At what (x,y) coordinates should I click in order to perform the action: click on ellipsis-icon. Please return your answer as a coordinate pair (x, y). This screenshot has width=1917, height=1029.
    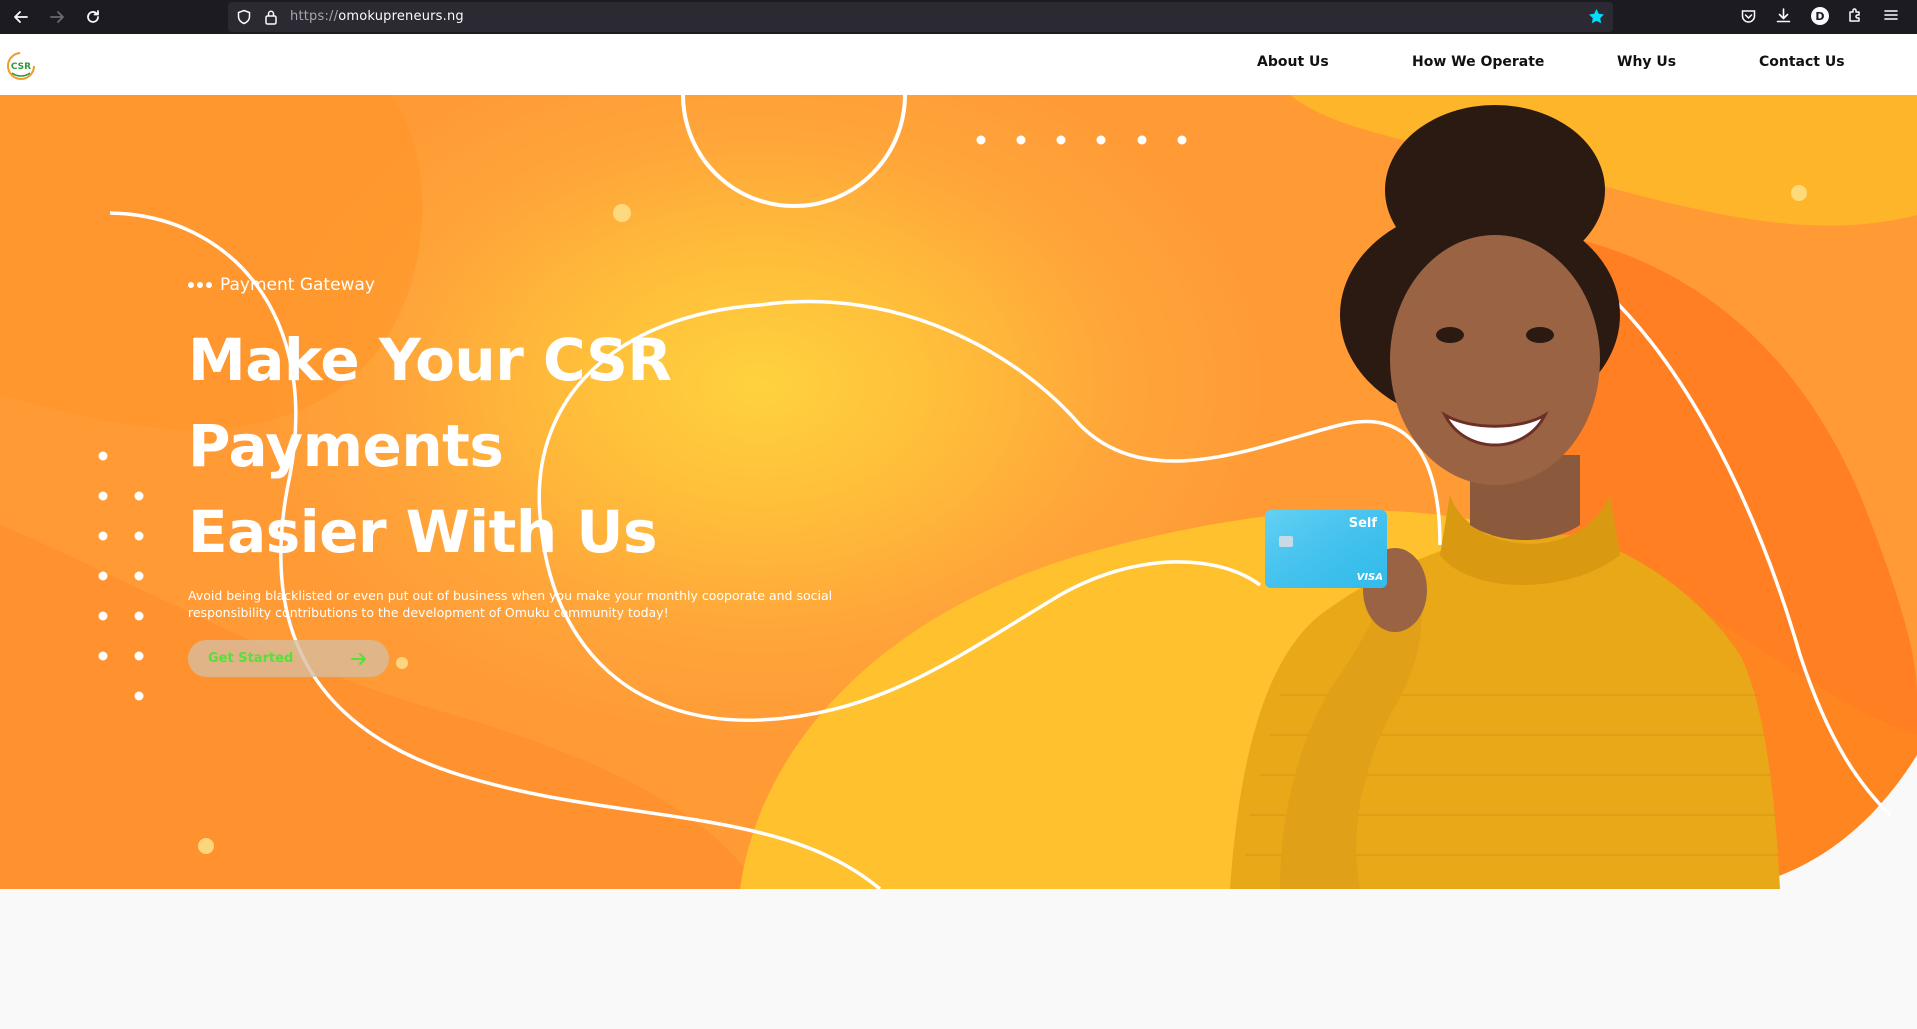
    Looking at the image, I should click on (200, 285).